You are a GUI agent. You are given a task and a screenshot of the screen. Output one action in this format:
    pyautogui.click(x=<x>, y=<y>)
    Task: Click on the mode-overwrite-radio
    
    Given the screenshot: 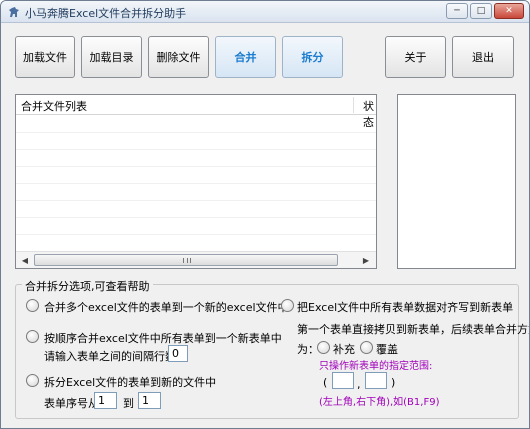 What is the action you would take?
    pyautogui.click(x=366, y=347)
    